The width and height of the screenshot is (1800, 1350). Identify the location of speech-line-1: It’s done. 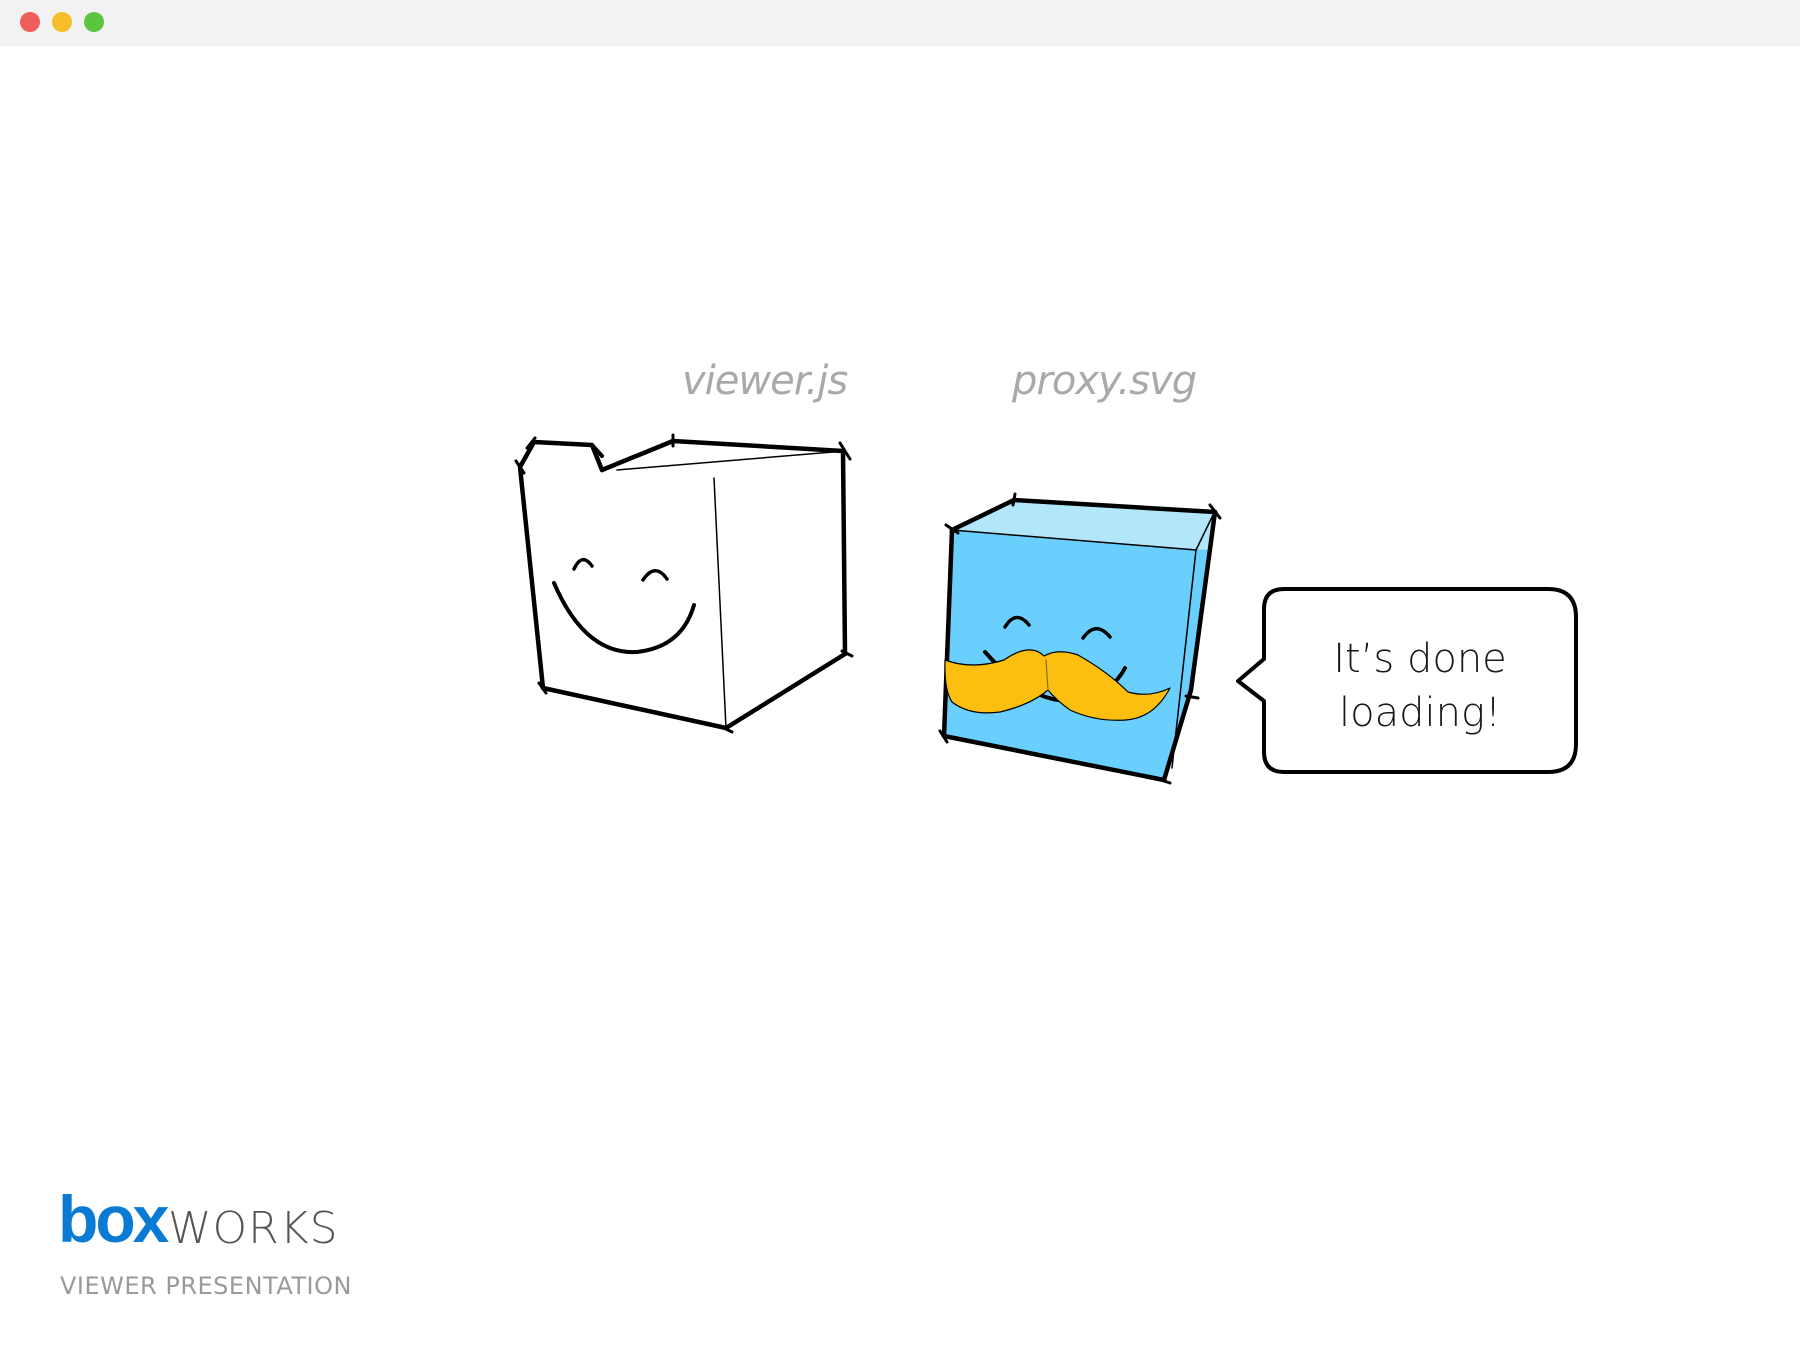
(1420, 659).